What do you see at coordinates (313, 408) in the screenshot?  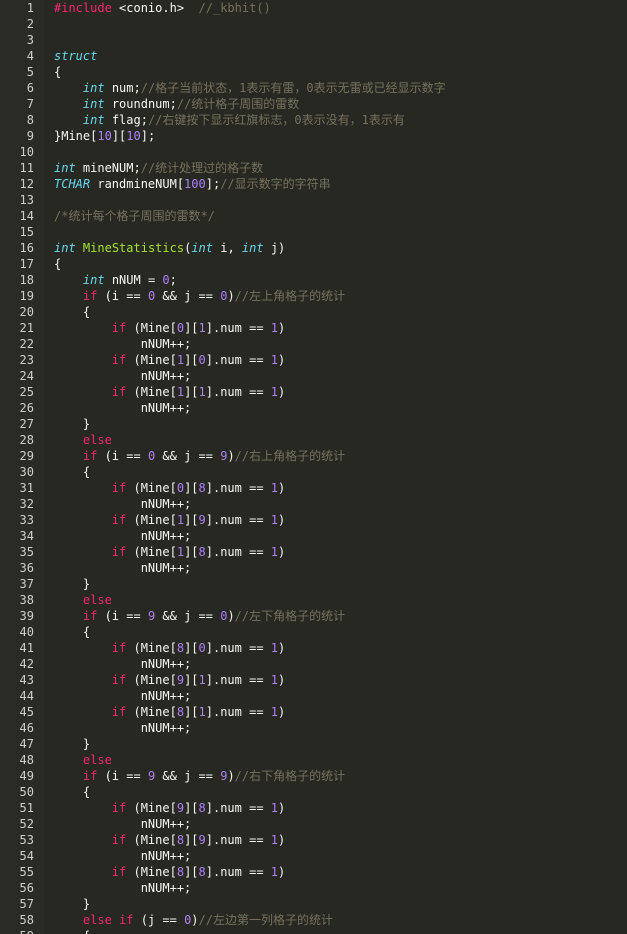 I see `code-line: 26 nNUM++;` at bounding box center [313, 408].